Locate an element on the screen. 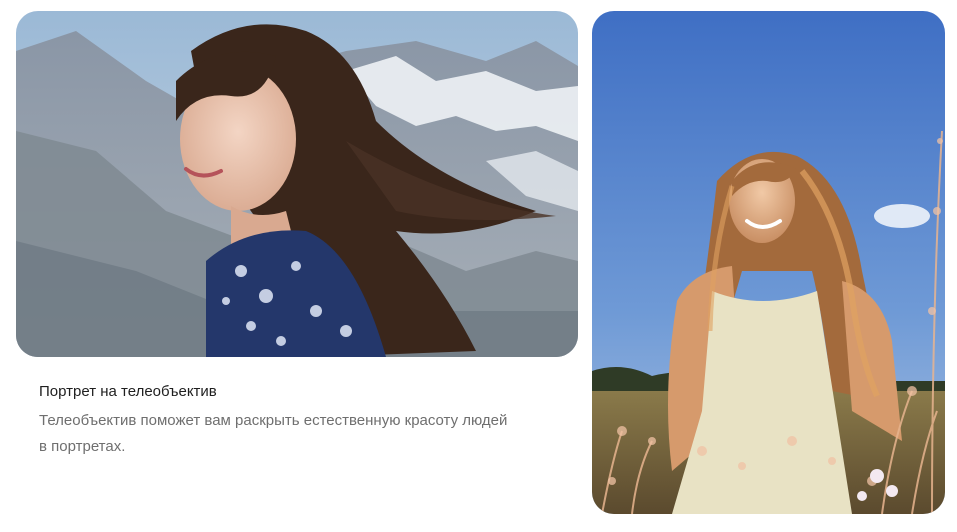  feature-title: Портрет на телеобъектив is located at coordinates (128, 391).